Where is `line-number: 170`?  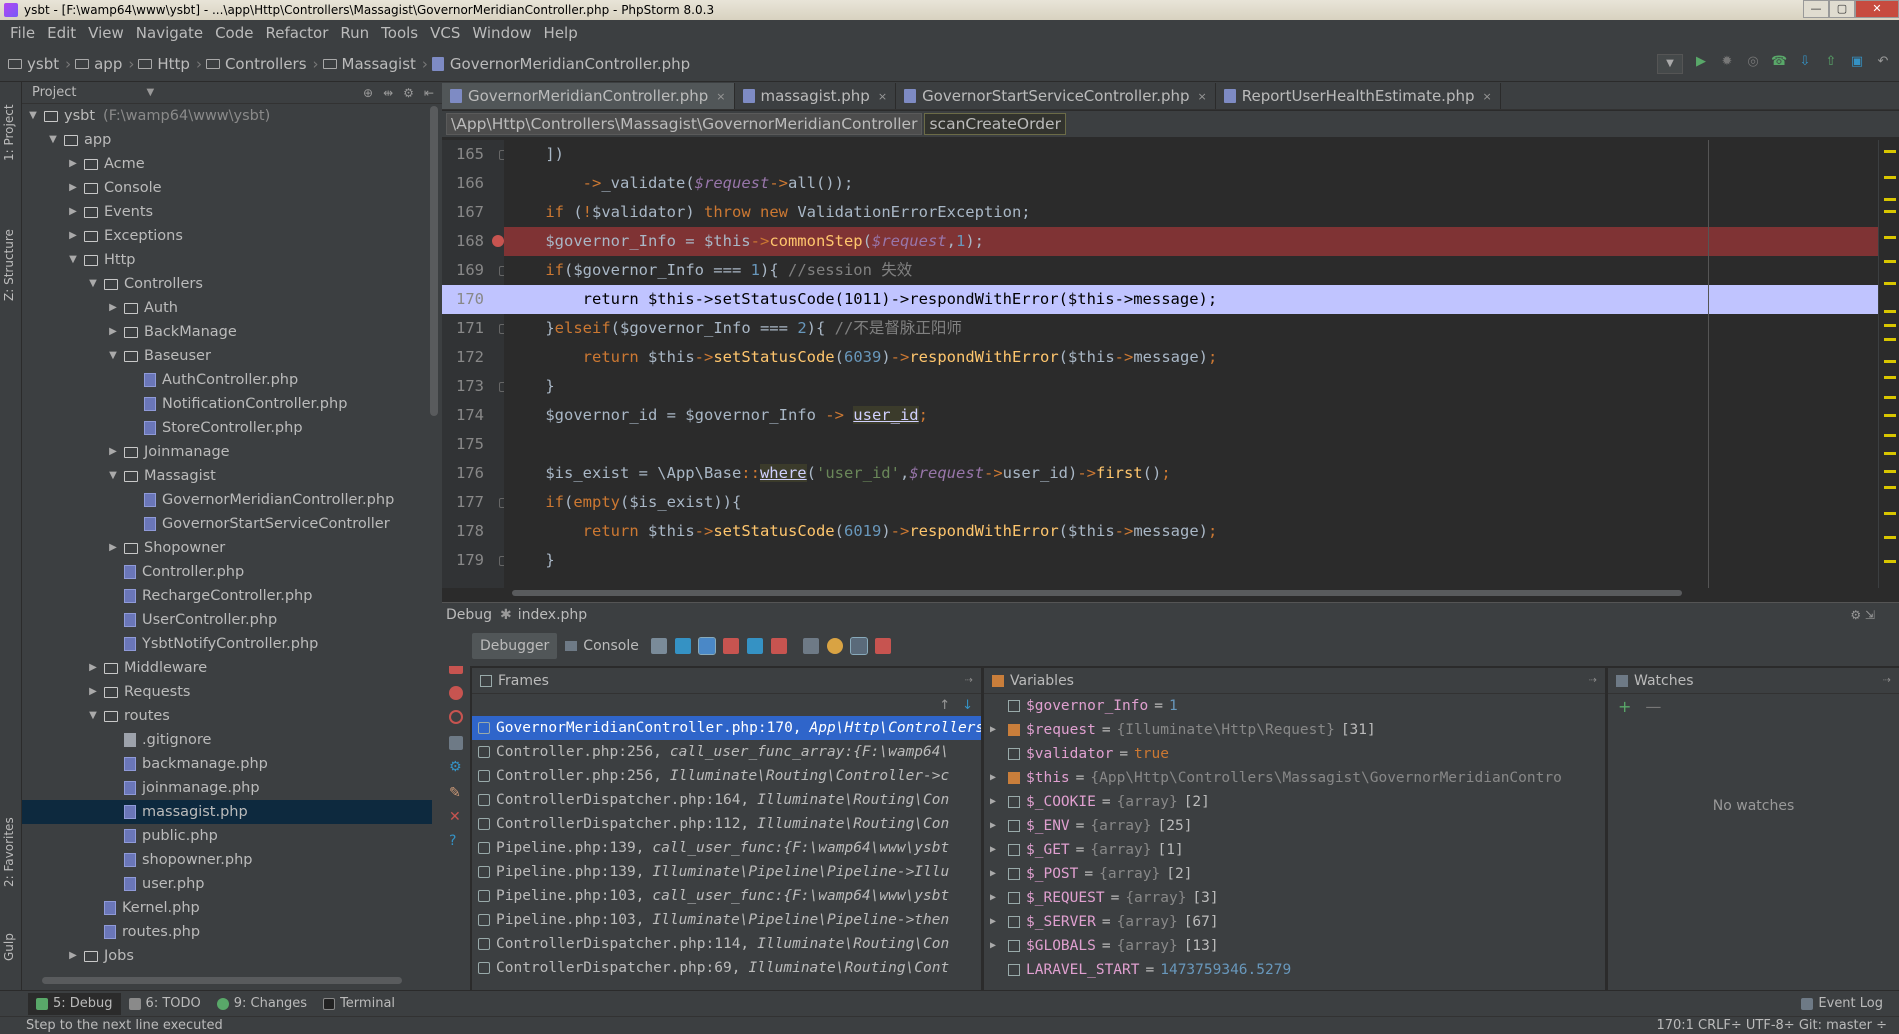
line-number: 170 is located at coordinates (473, 299).